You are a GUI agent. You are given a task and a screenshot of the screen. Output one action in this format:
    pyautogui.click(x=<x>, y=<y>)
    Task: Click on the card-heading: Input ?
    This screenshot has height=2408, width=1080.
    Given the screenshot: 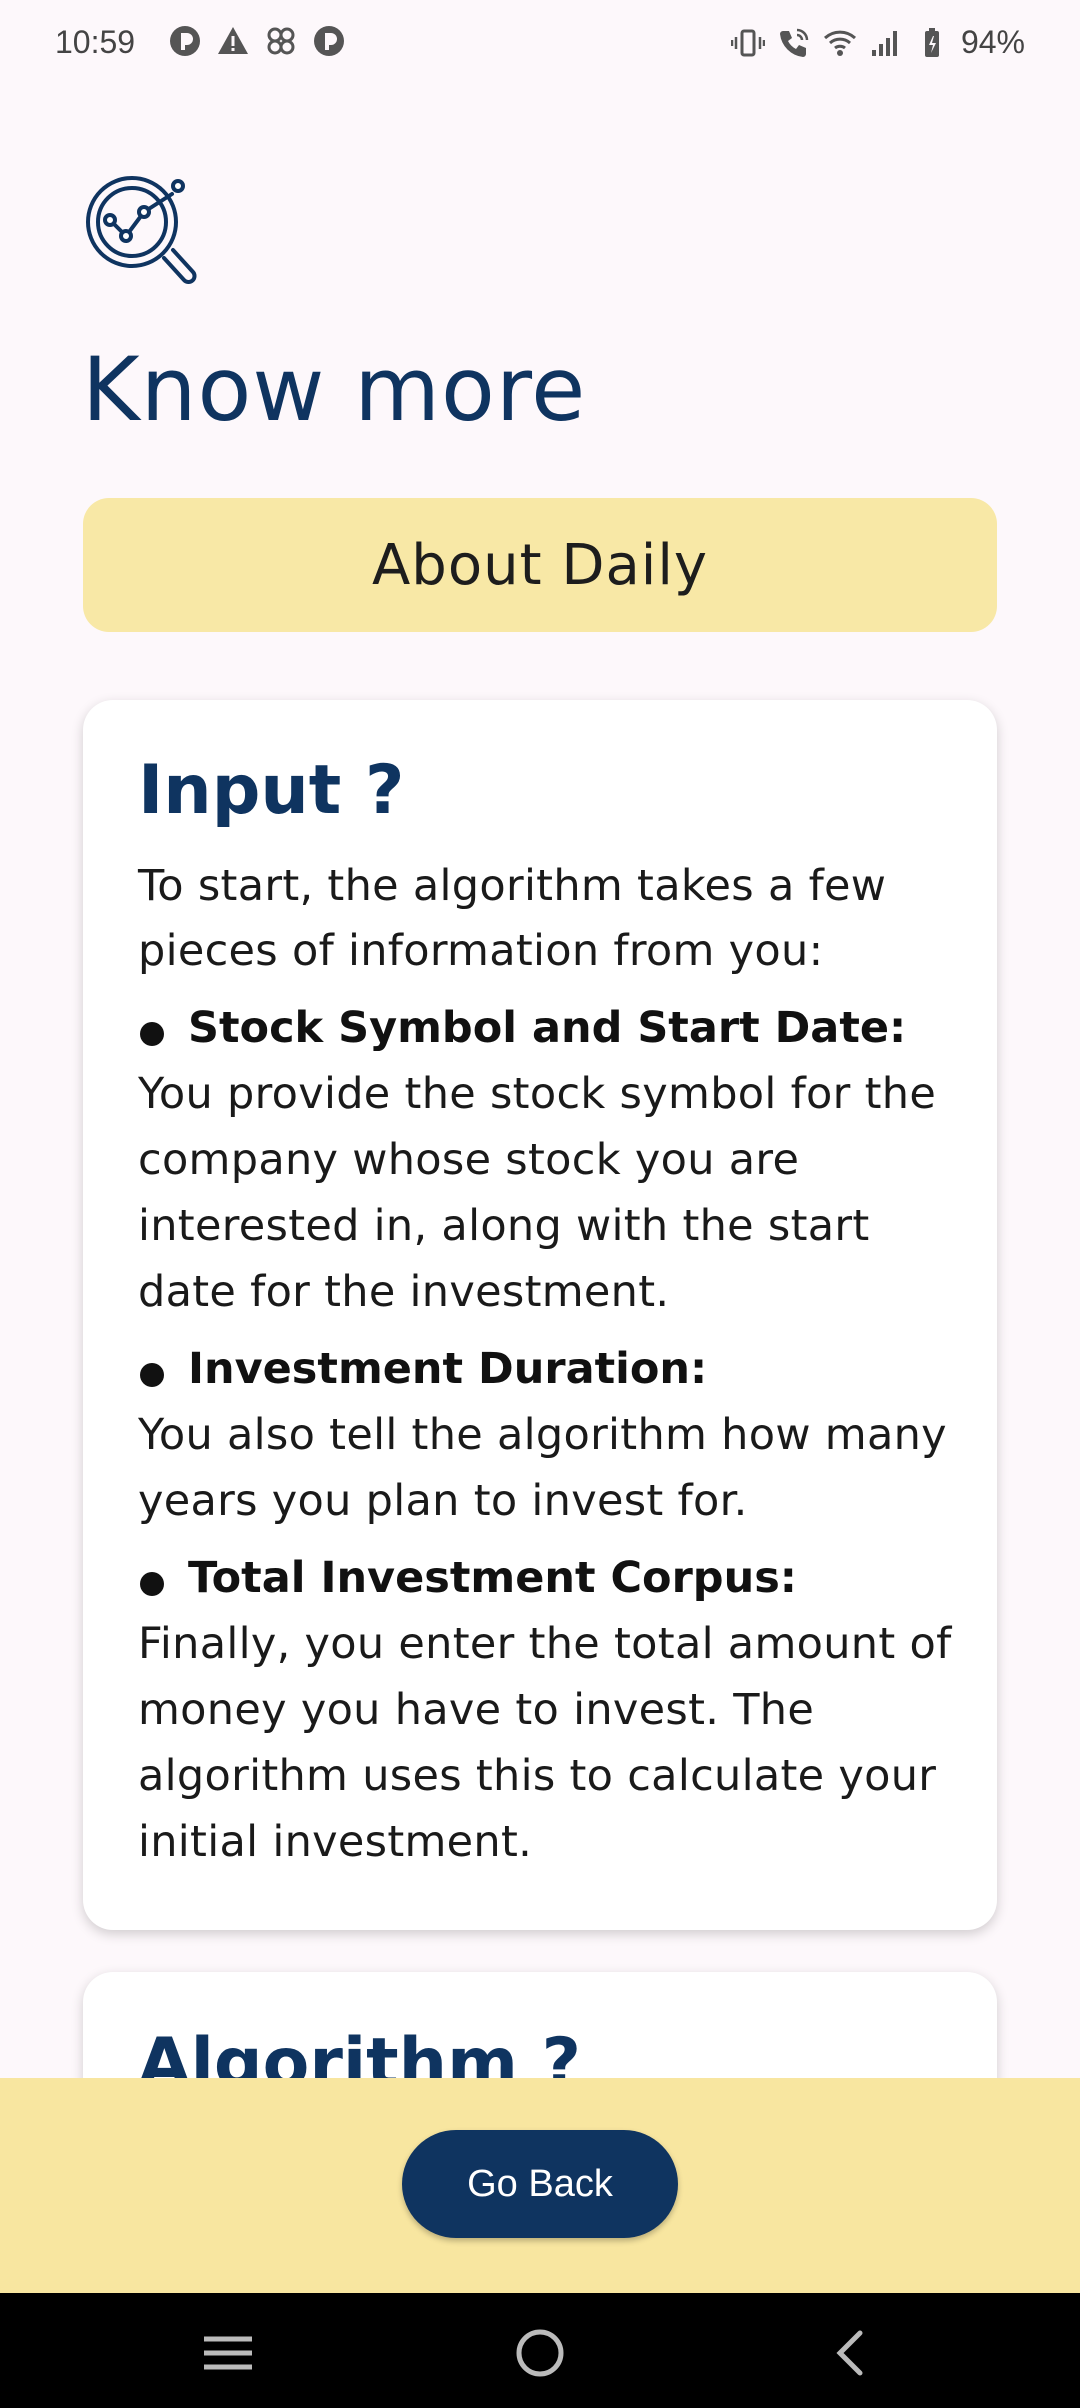 What is the action you would take?
    pyautogui.click(x=271, y=790)
    